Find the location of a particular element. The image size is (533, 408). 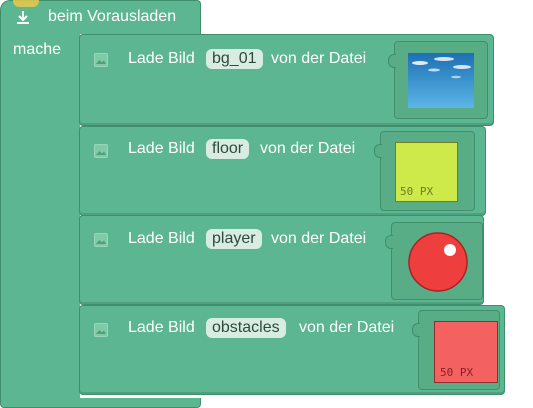

green-square-image: 50 PX is located at coordinates (426, 172).